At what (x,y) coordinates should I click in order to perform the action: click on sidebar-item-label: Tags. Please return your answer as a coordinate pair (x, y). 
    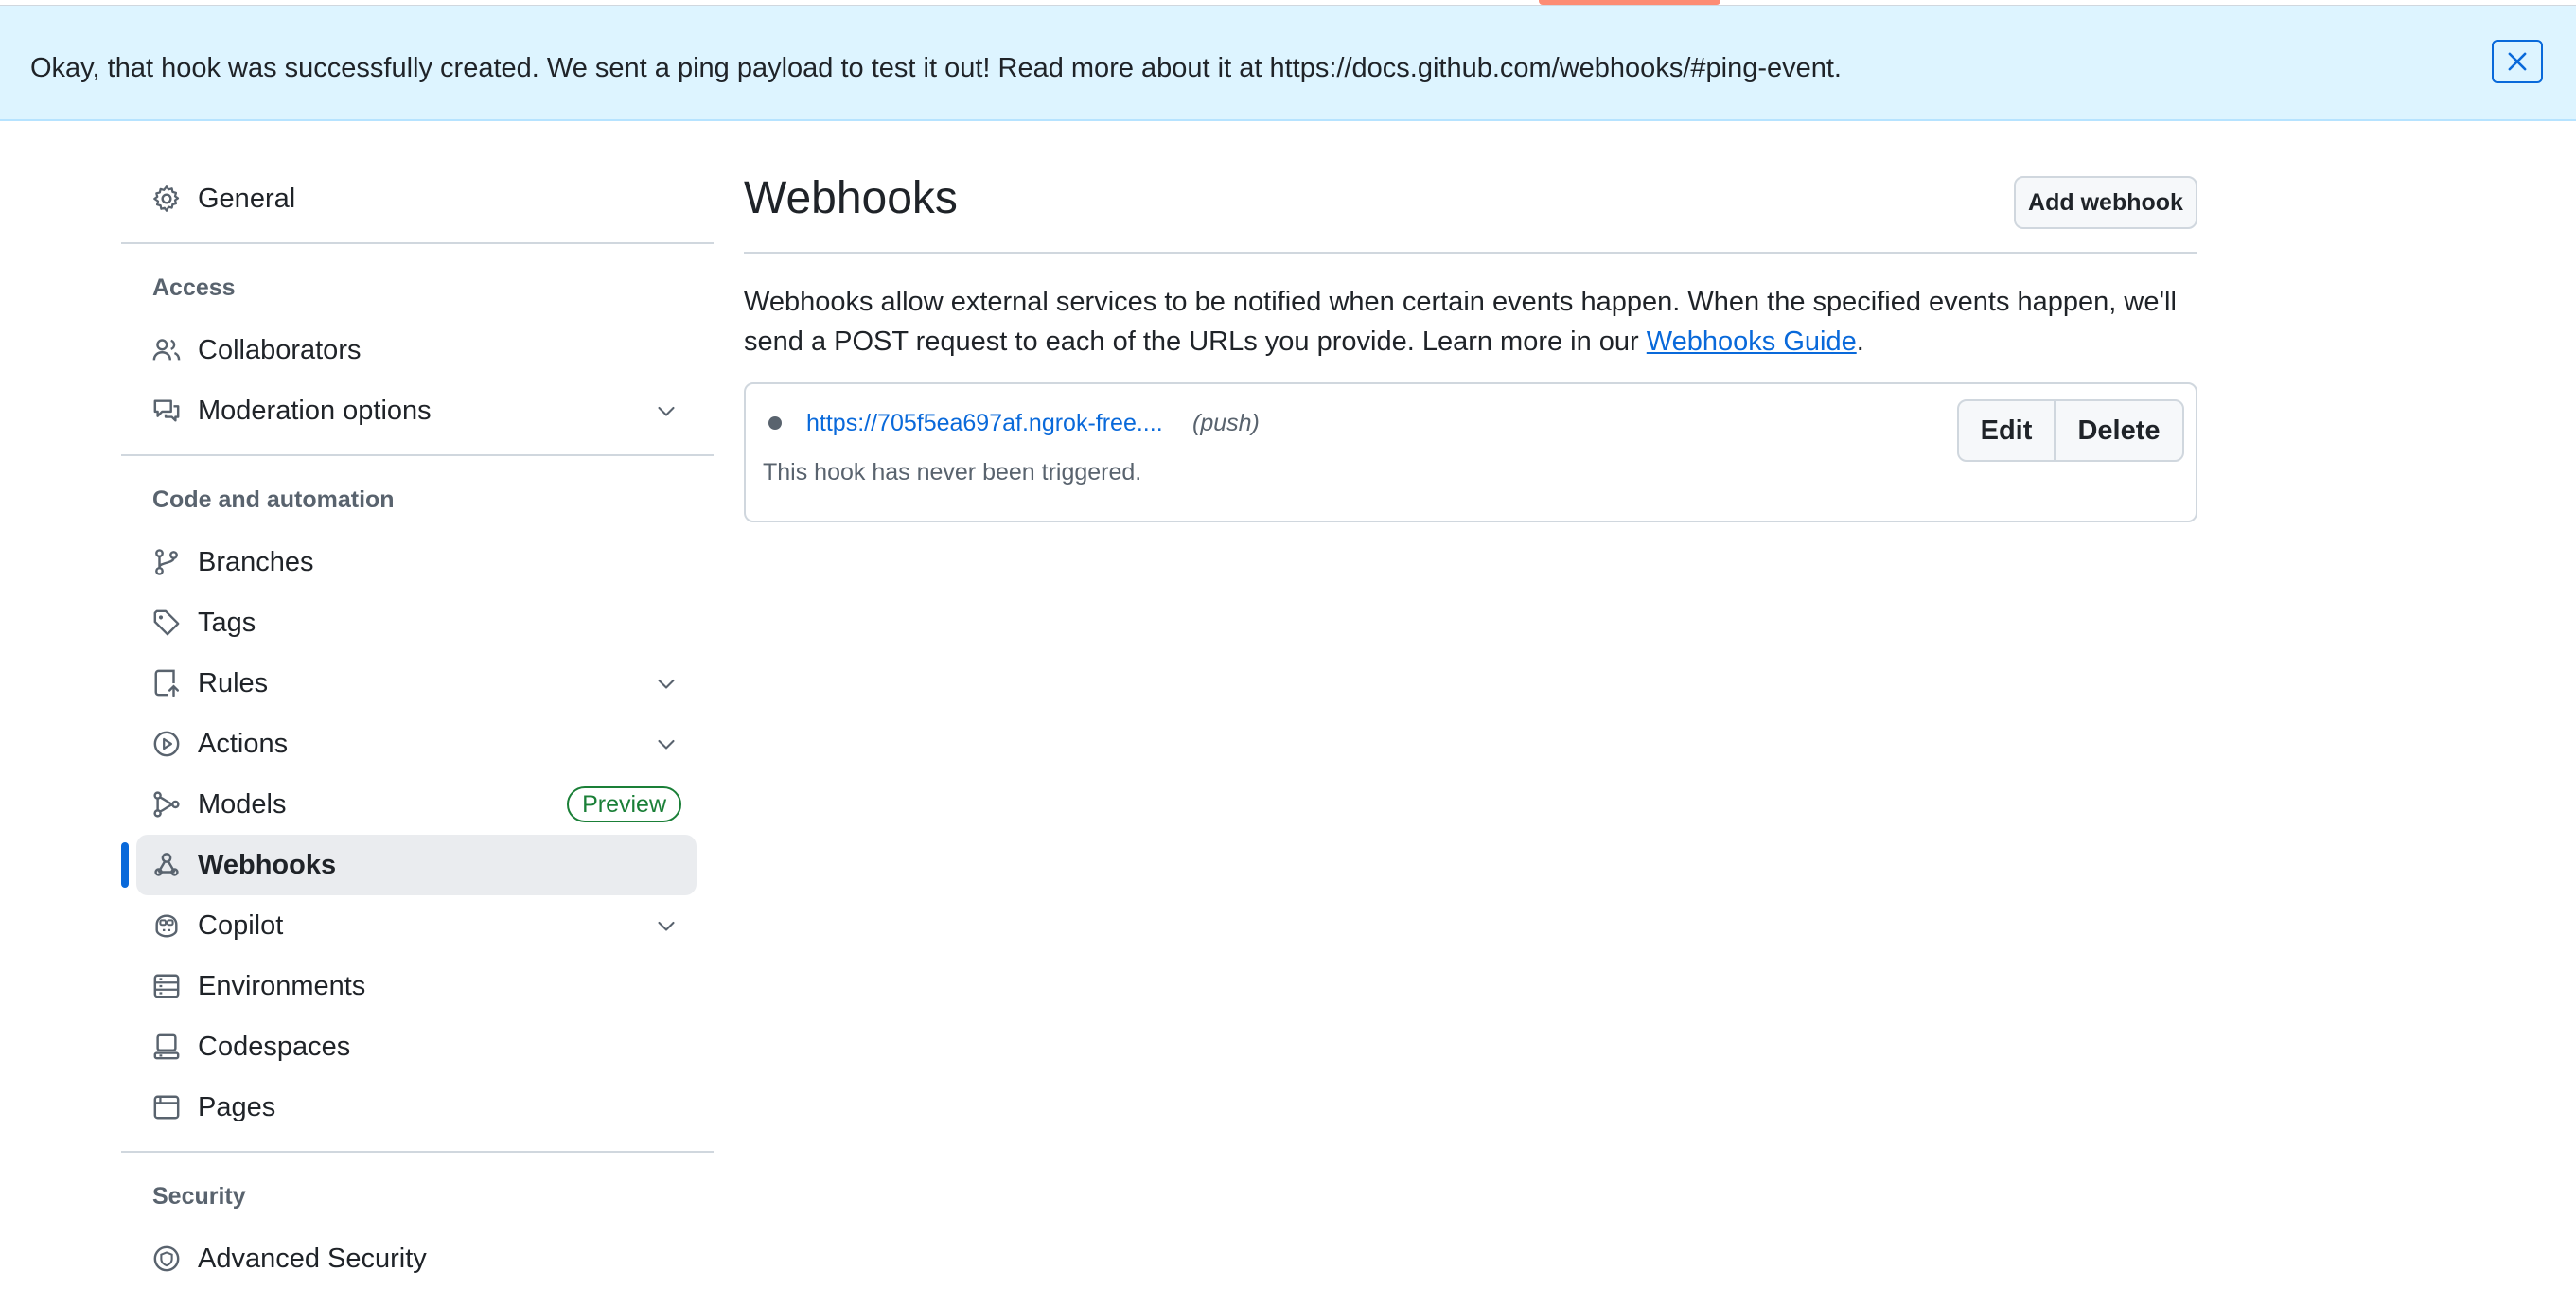
    Looking at the image, I should click on (227, 623).